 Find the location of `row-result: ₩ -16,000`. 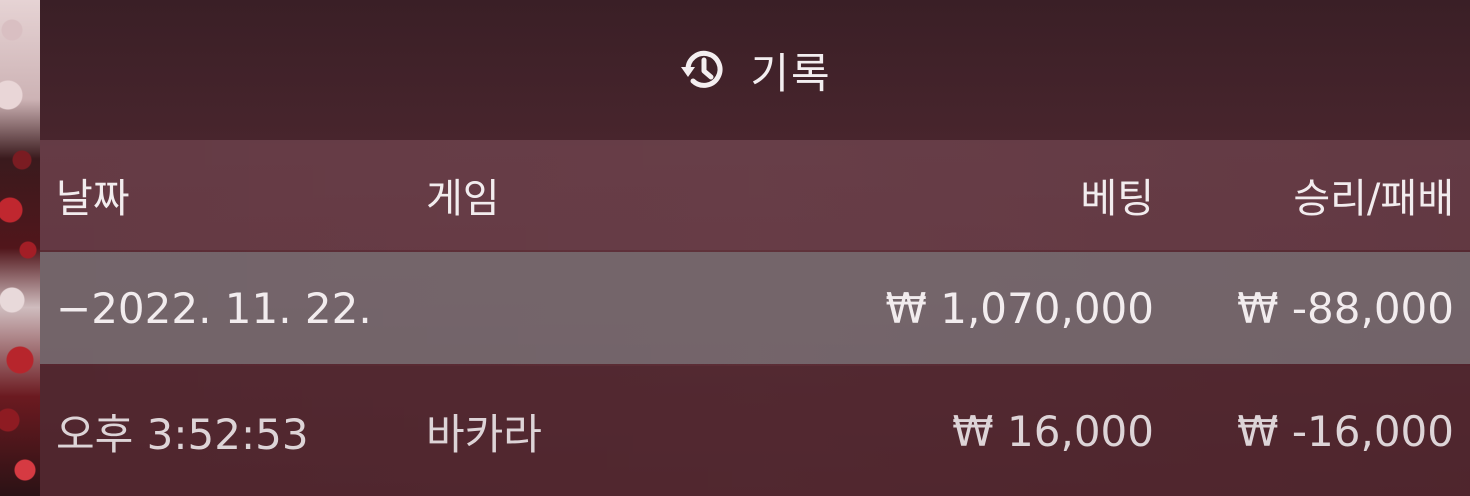

row-result: ₩ -16,000 is located at coordinates (1345, 431).